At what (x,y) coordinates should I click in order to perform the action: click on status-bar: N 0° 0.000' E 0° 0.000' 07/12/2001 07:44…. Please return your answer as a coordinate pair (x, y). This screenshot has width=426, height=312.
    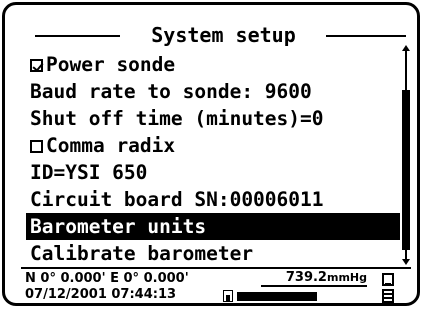
    Looking at the image, I should click on (216, 285).